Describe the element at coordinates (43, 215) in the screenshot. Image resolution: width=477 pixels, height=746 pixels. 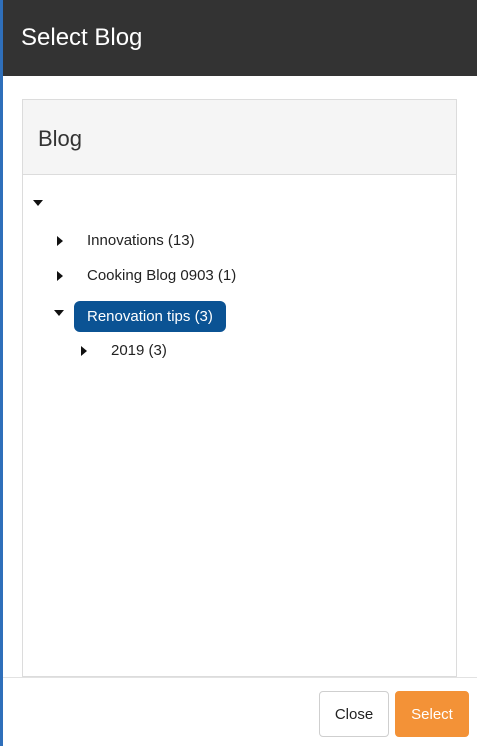
I see `tree-root-node` at that location.